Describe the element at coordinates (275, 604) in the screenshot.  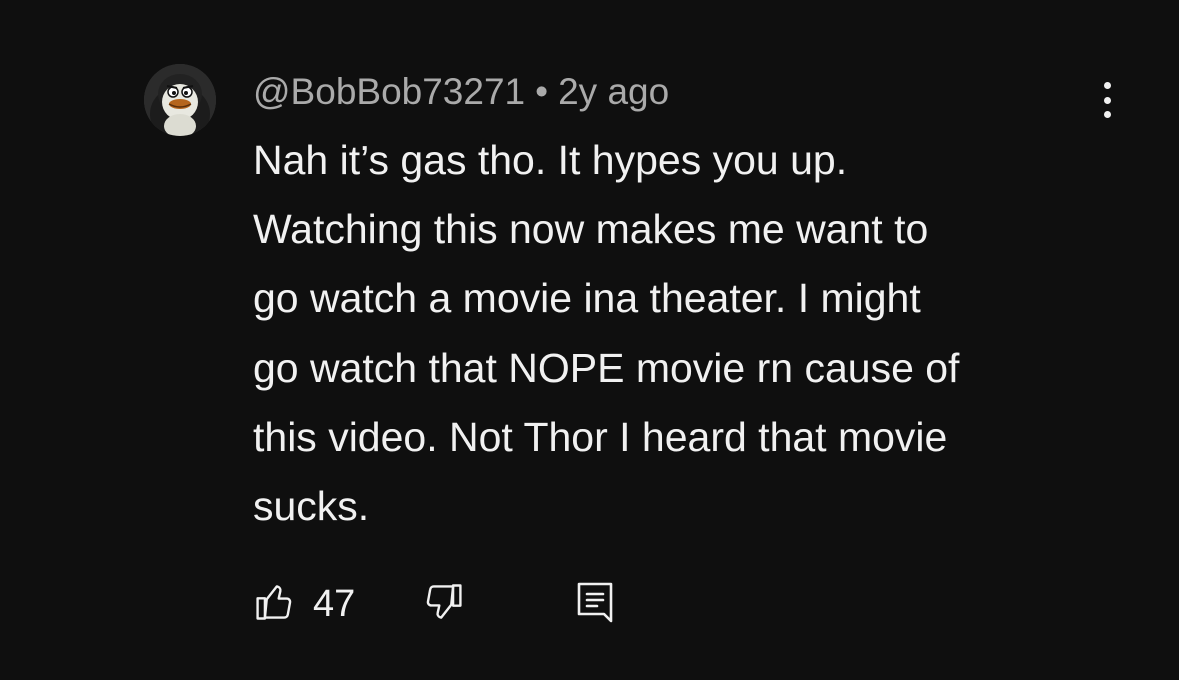
I see `thumbs-up-icon` at that location.